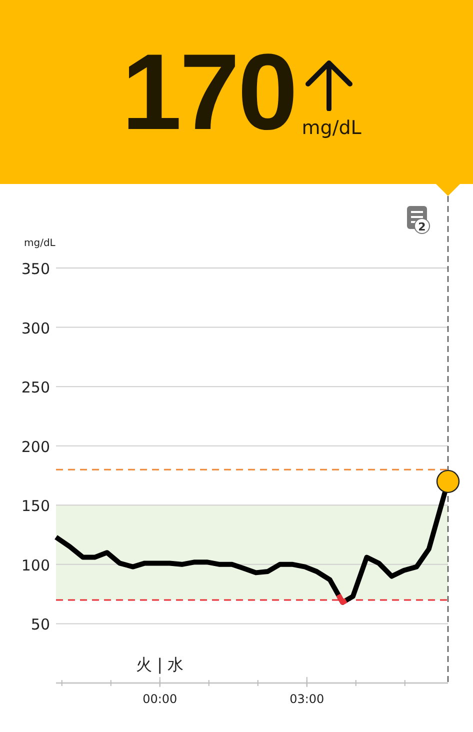  Describe the element at coordinates (35, 269) in the screenshot. I see `axis-tick-label: 350` at that location.